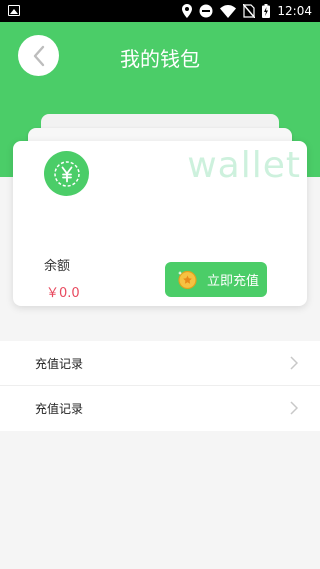 The width and height of the screenshot is (320, 569). I want to click on do-not-disturb-icon, so click(206, 11).